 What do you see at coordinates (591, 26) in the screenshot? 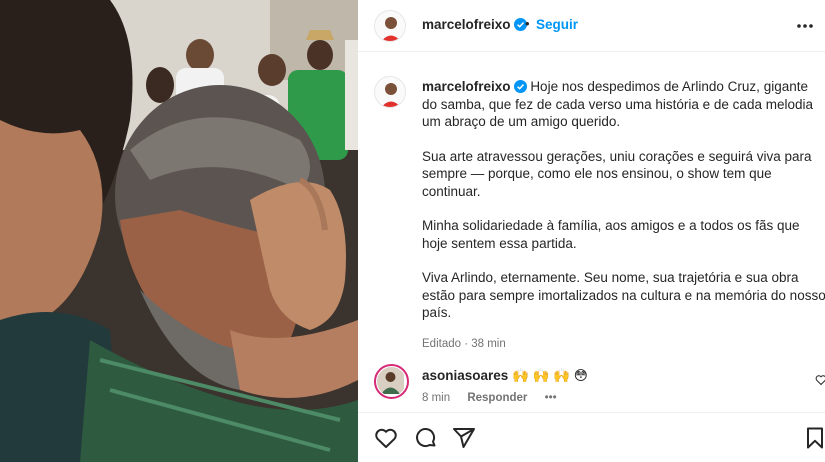
I see `post-header: marcelofreixo • Seguir` at bounding box center [591, 26].